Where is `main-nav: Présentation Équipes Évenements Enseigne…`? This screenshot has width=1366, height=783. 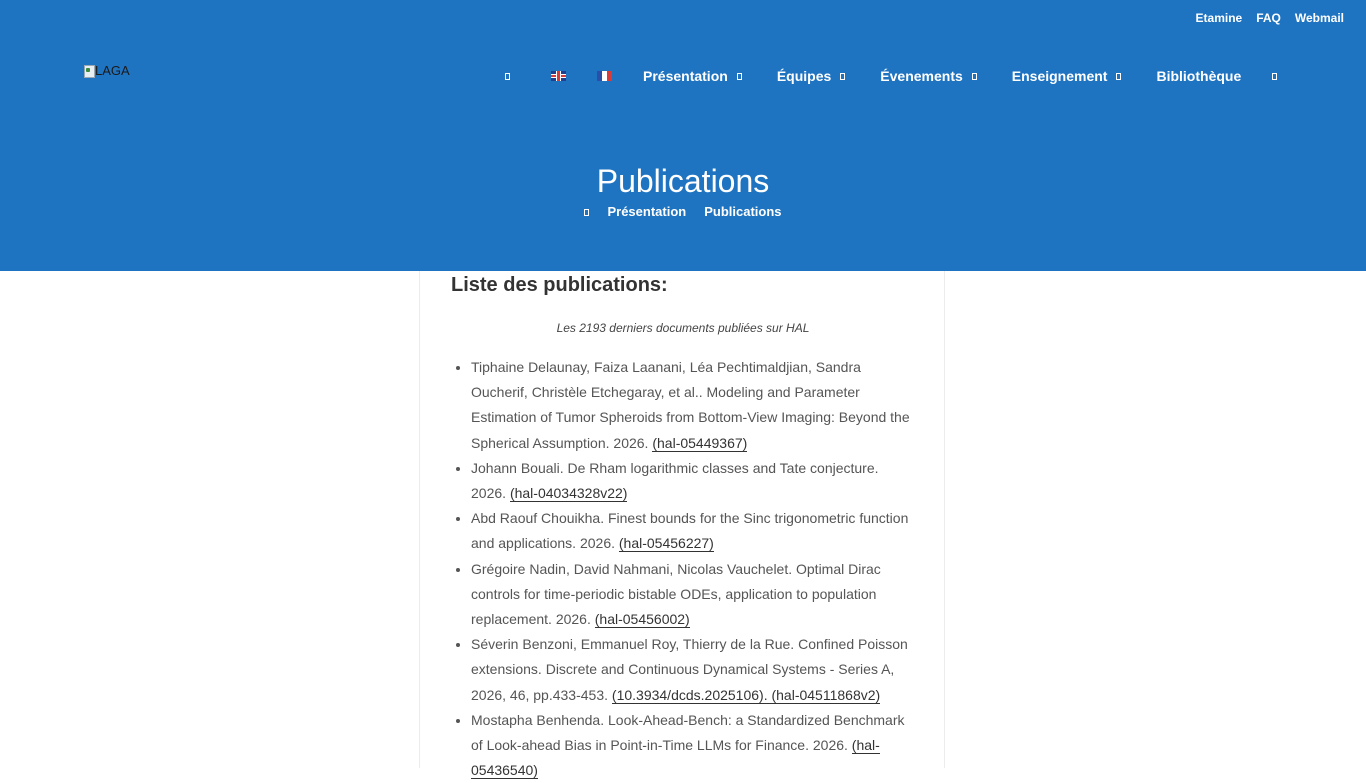
main-nav: Présentation Équipes Évenements Enseigne… is located at coordinates (891, 76).